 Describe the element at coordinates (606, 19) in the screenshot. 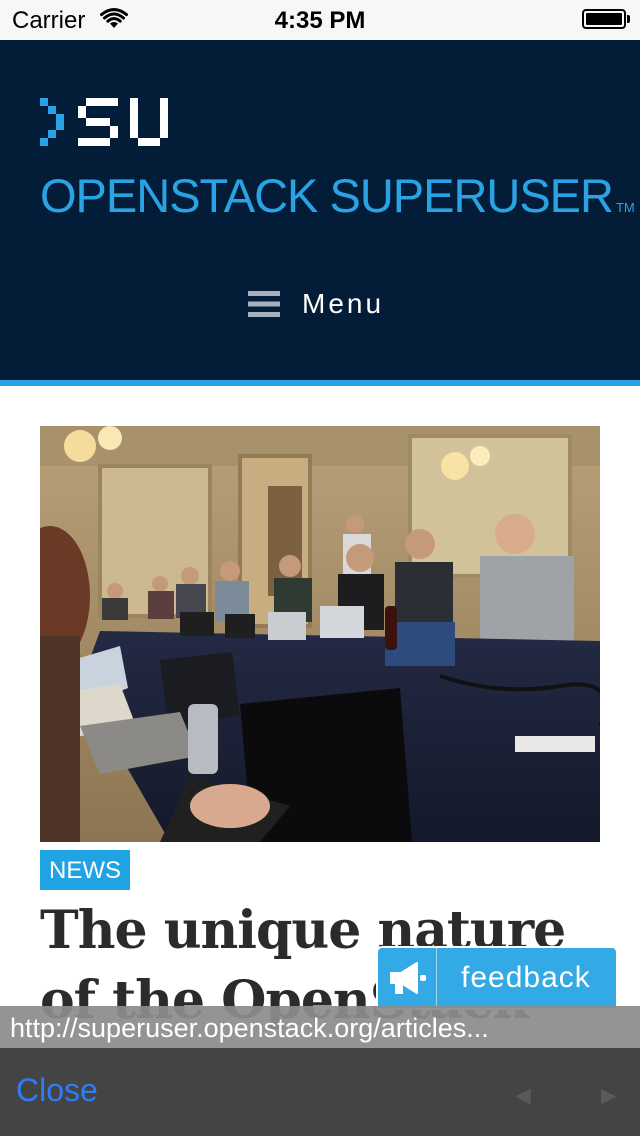

I see `battery-icon` at that location.